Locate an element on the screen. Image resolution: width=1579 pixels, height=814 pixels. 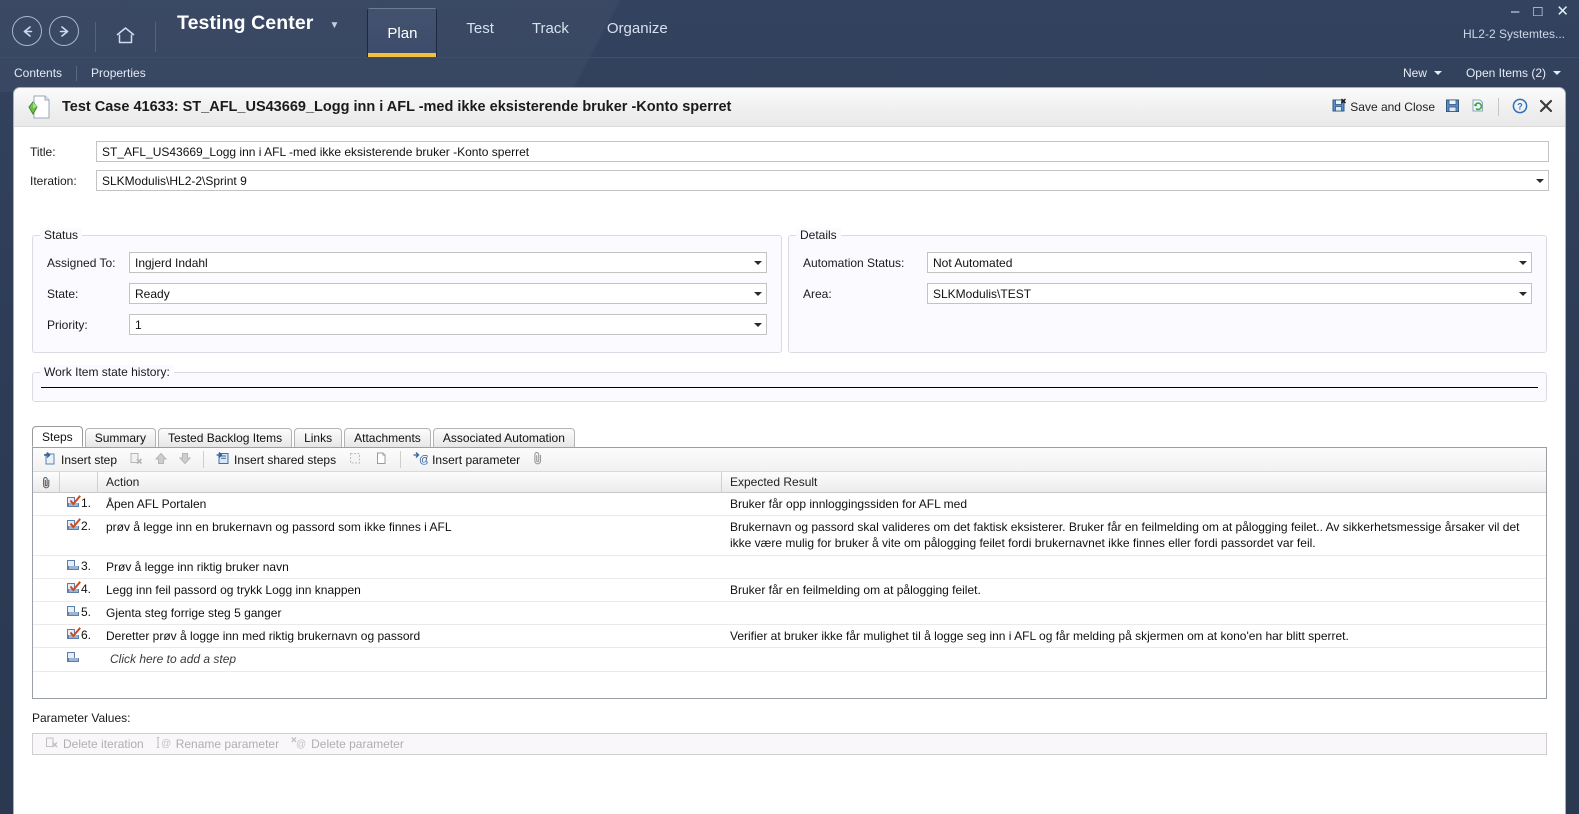
tab-steps-label: Steps is located at coordinates (57, 436).